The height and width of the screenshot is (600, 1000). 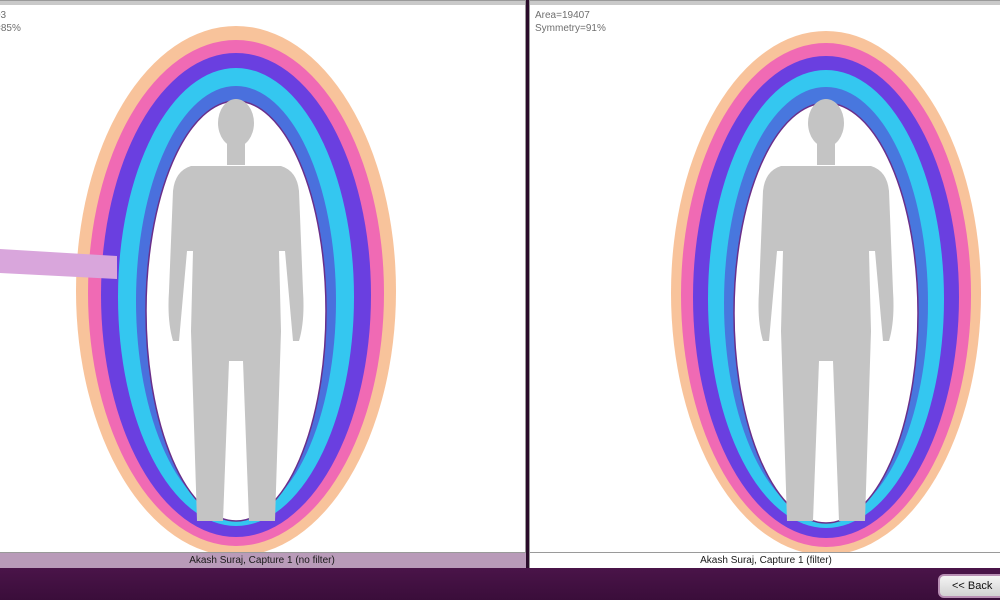 I want to click on bottom-toolbar, so click(x=500, y=584).